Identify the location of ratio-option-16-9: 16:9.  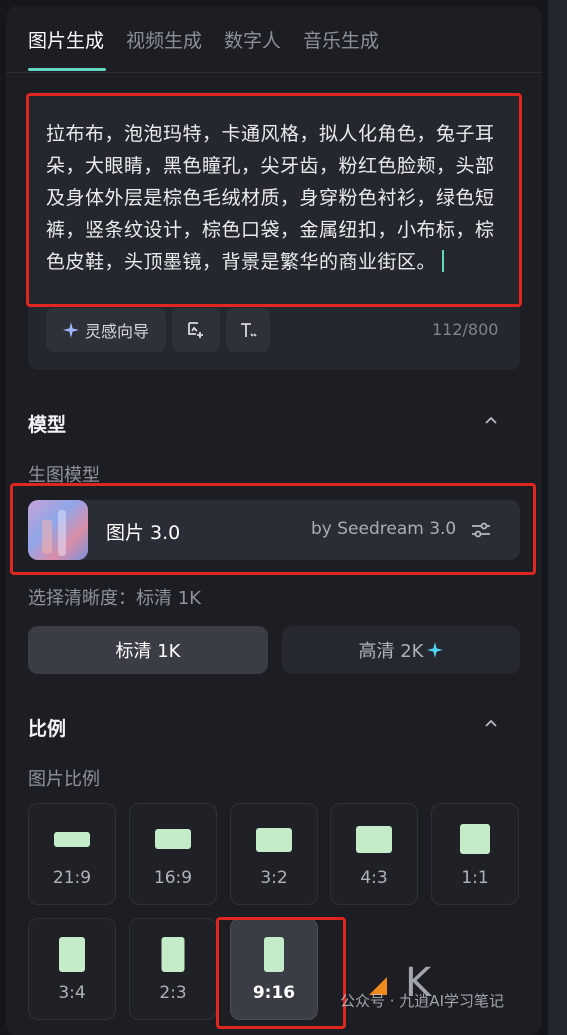
(173, 854).